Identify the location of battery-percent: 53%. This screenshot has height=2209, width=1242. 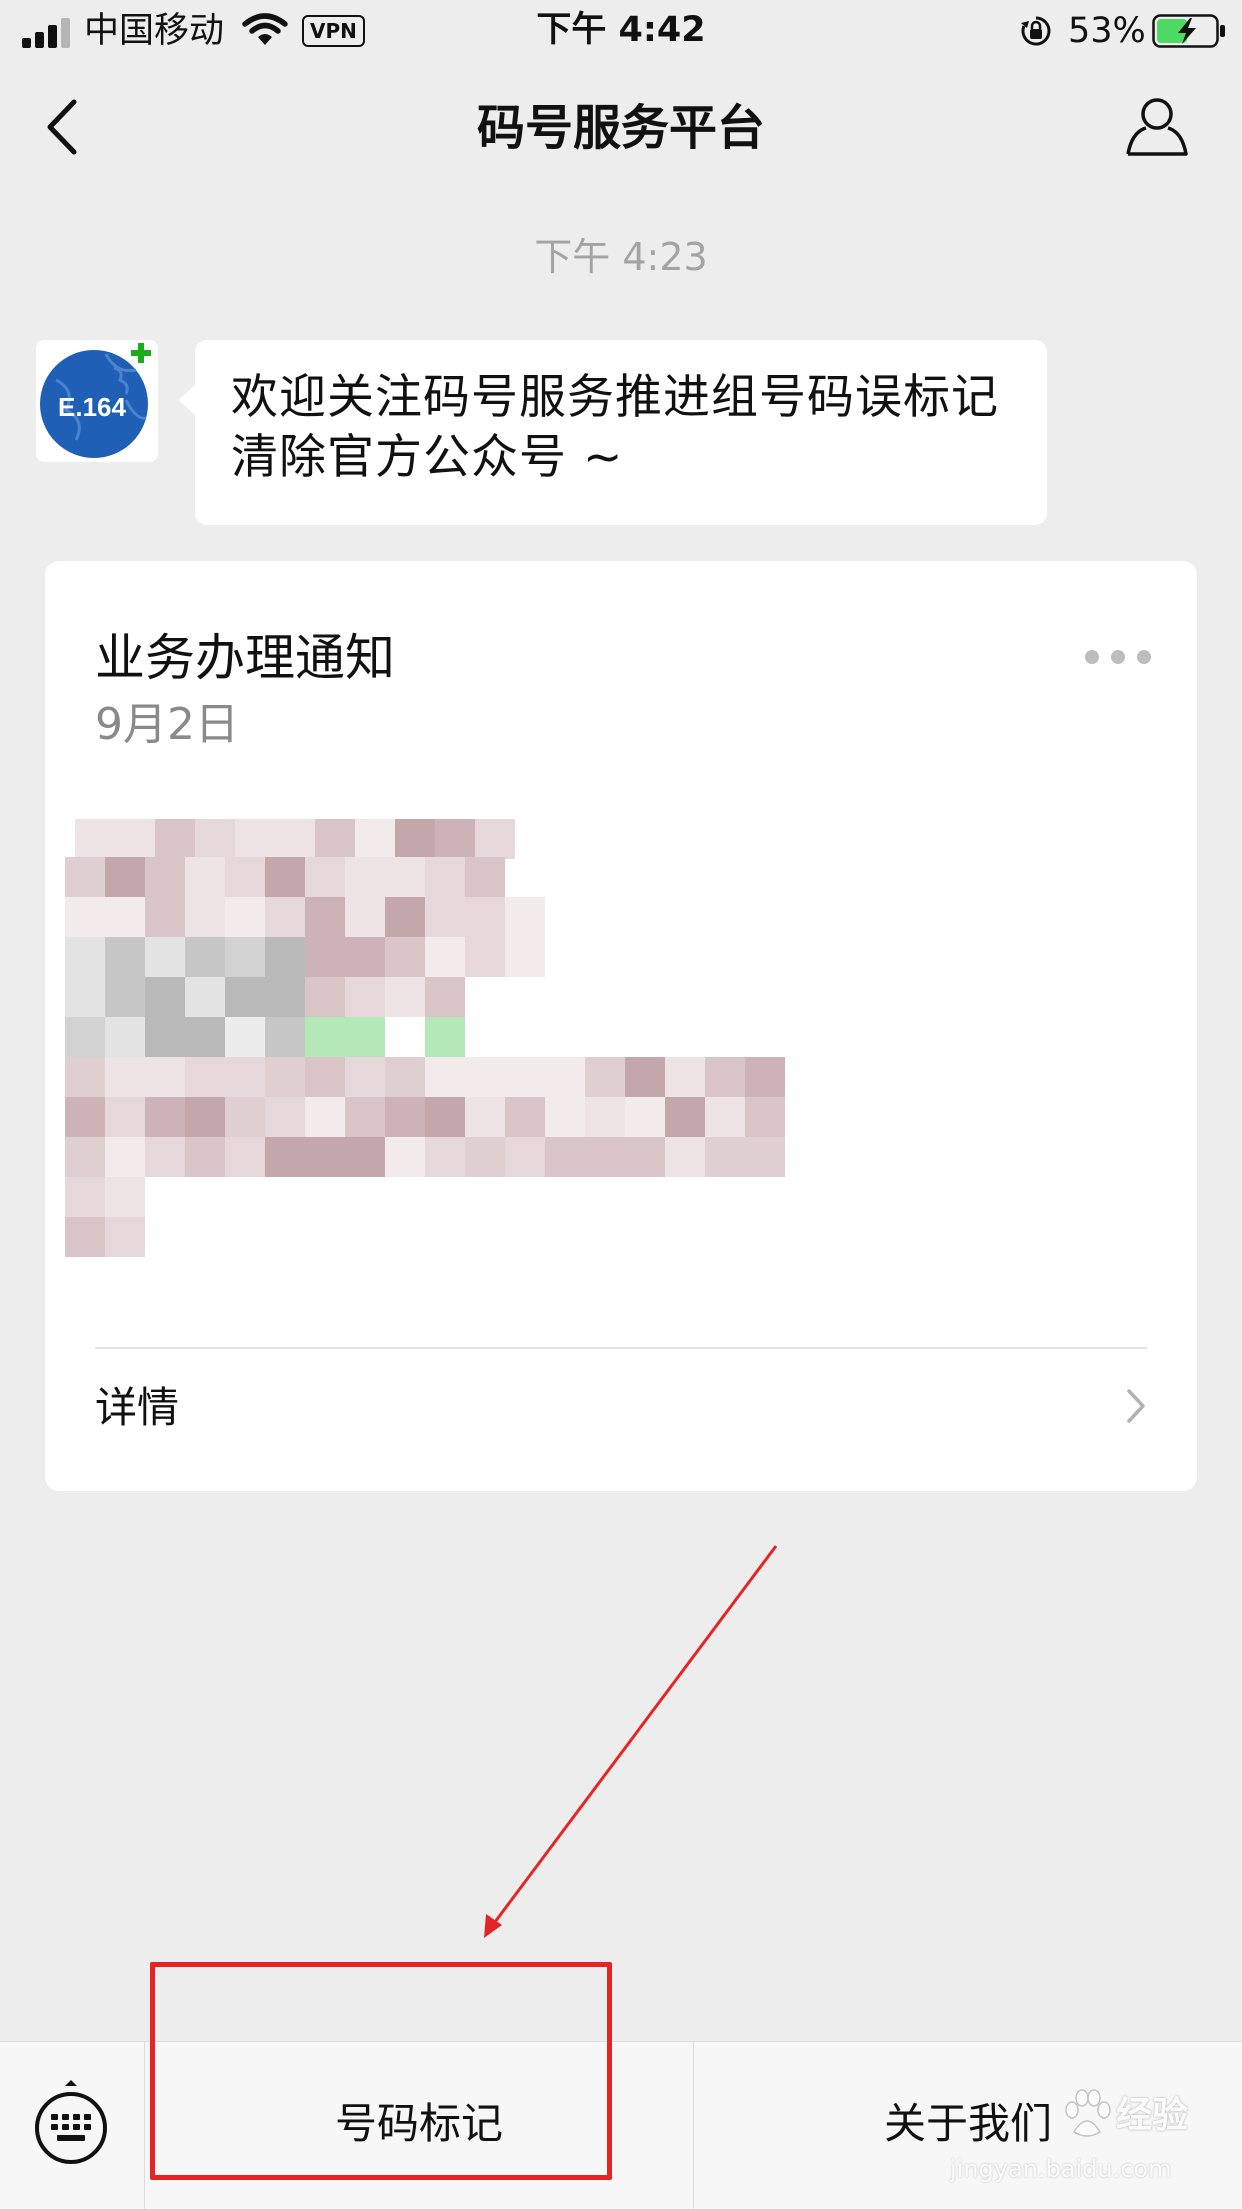
(1107, 31).